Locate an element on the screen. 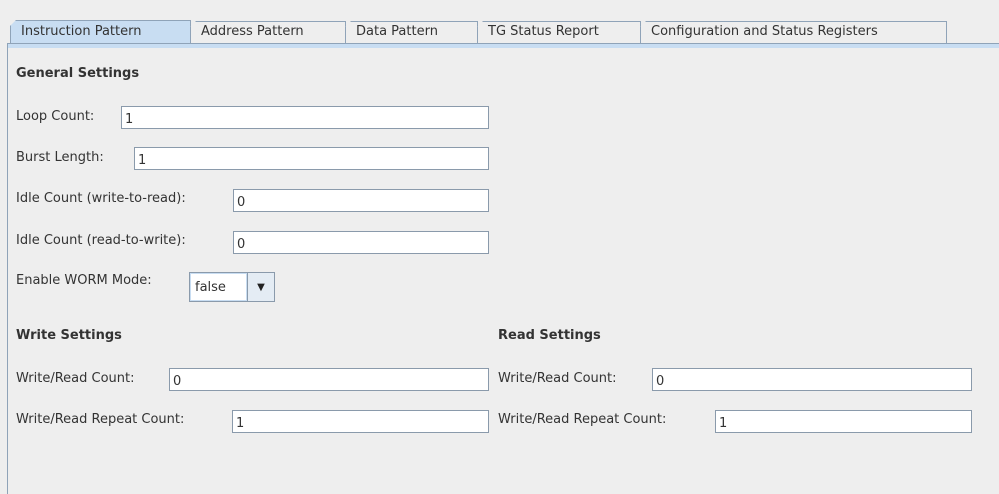  tab-tg-status-report: TG Status Report is located at coordinates (559, 32).